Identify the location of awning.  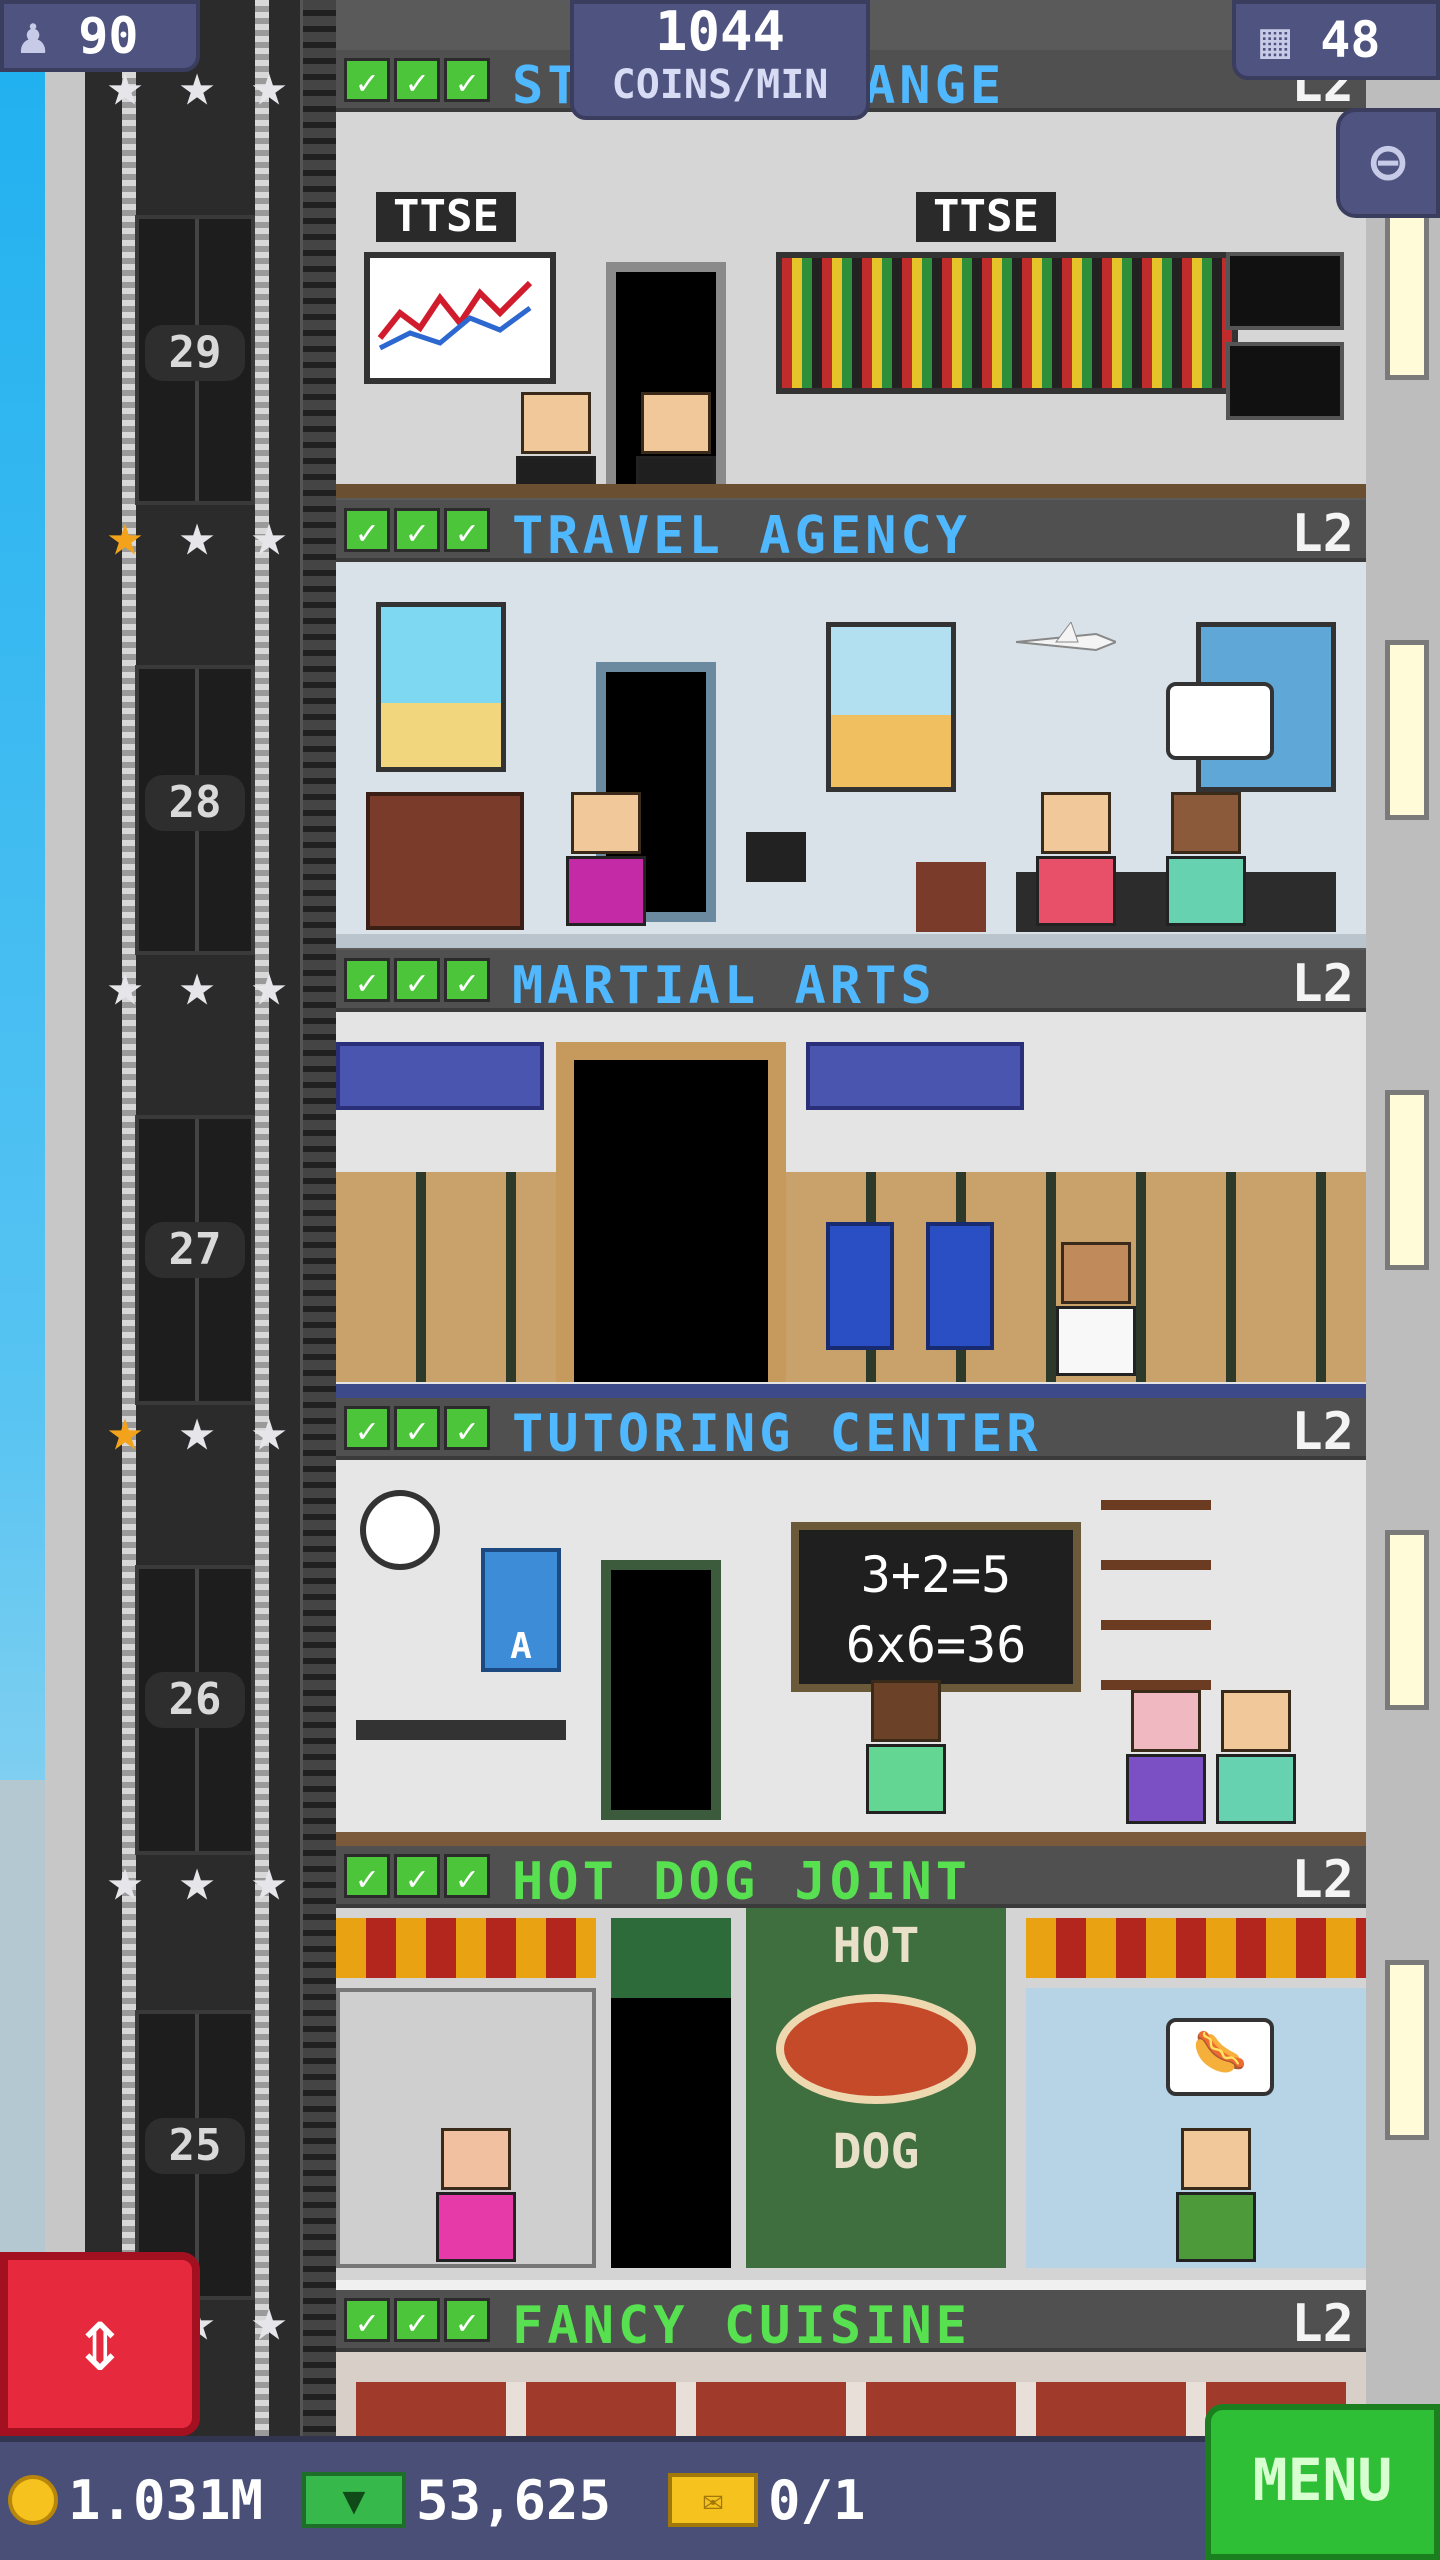
(1196, 1948).